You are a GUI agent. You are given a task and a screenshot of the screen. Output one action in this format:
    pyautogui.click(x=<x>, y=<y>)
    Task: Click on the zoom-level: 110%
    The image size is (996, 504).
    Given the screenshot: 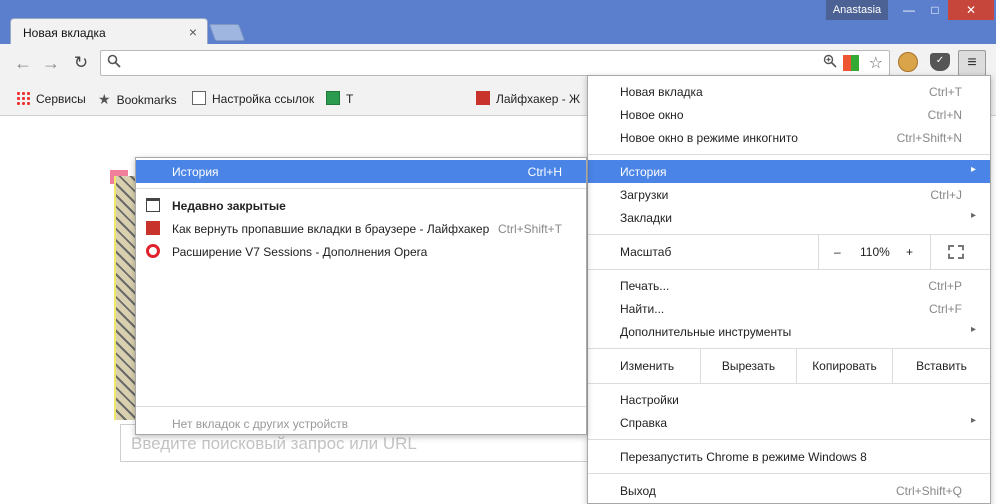 What is the action you would take?
    pyautogui.click(x=875, y=252)
    